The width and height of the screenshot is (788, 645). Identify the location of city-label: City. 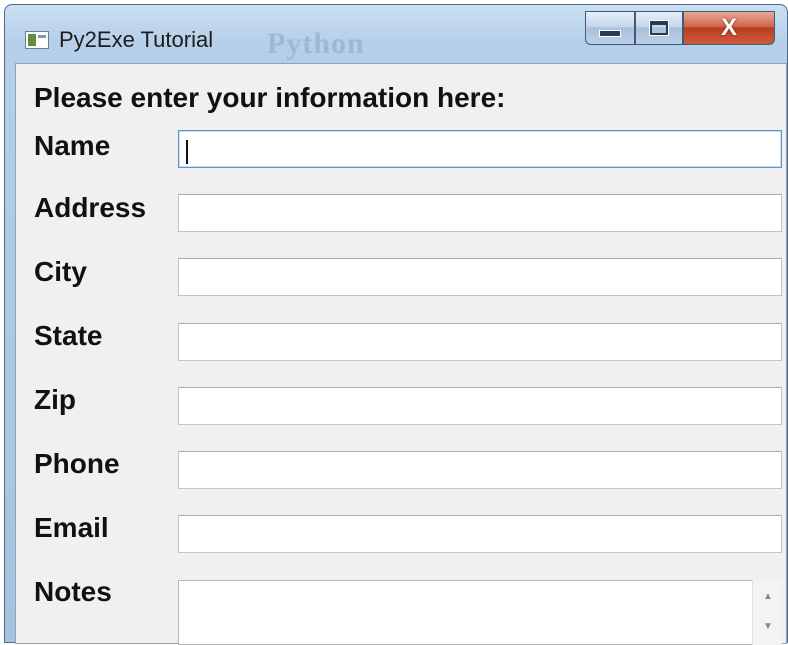
(60, 271).